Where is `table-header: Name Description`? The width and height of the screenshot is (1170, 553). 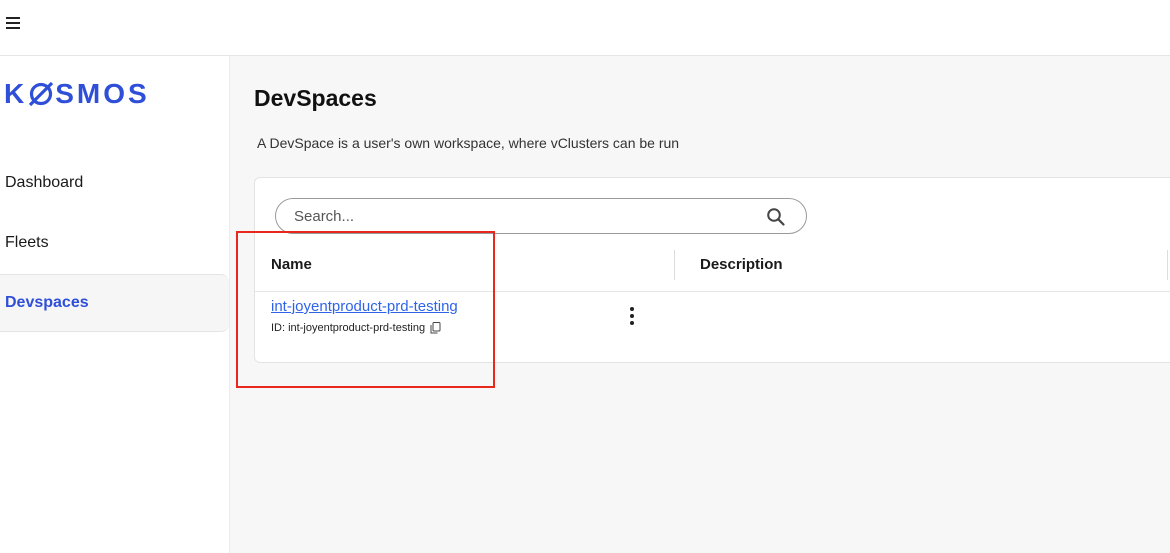 table-header: Name Description is located at coordinates (712, 264).